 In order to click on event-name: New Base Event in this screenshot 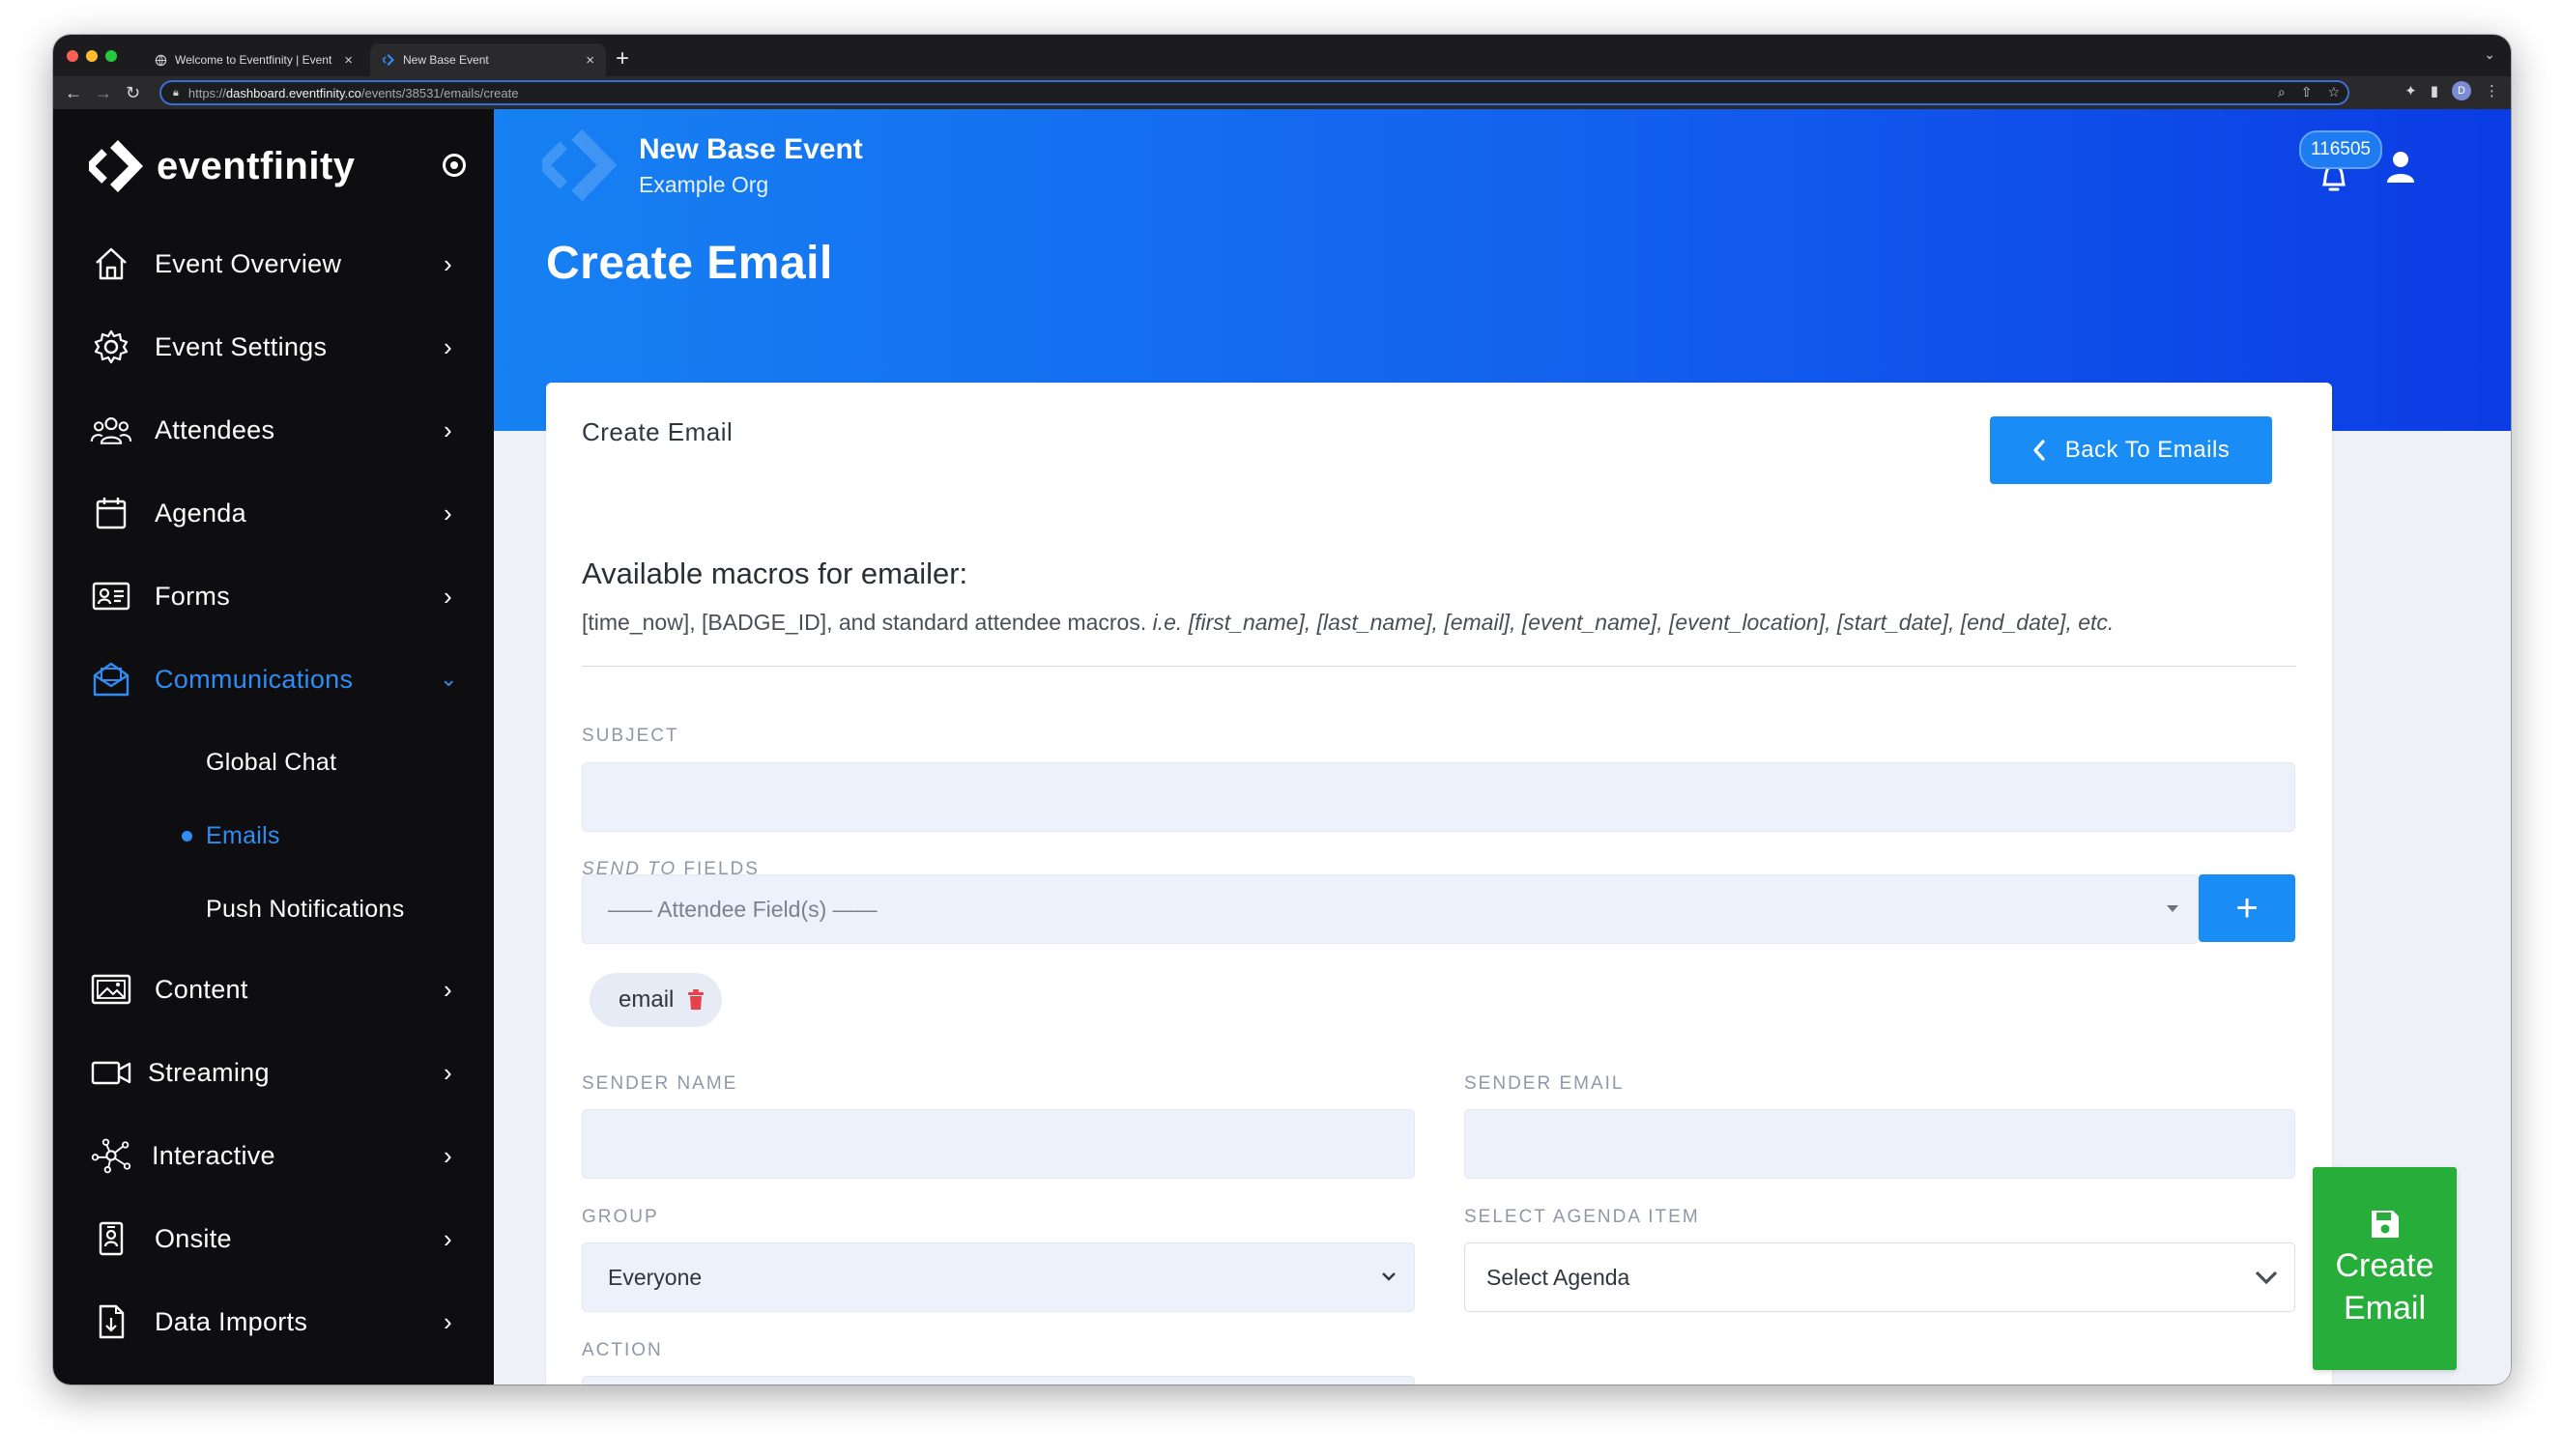, I will do `click(751, 150)`.